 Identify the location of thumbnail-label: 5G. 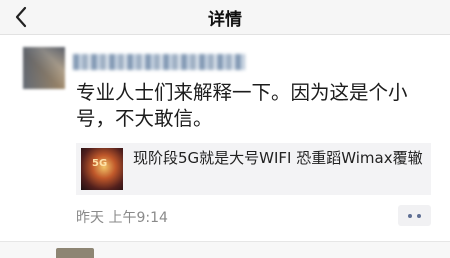
(100, 163).